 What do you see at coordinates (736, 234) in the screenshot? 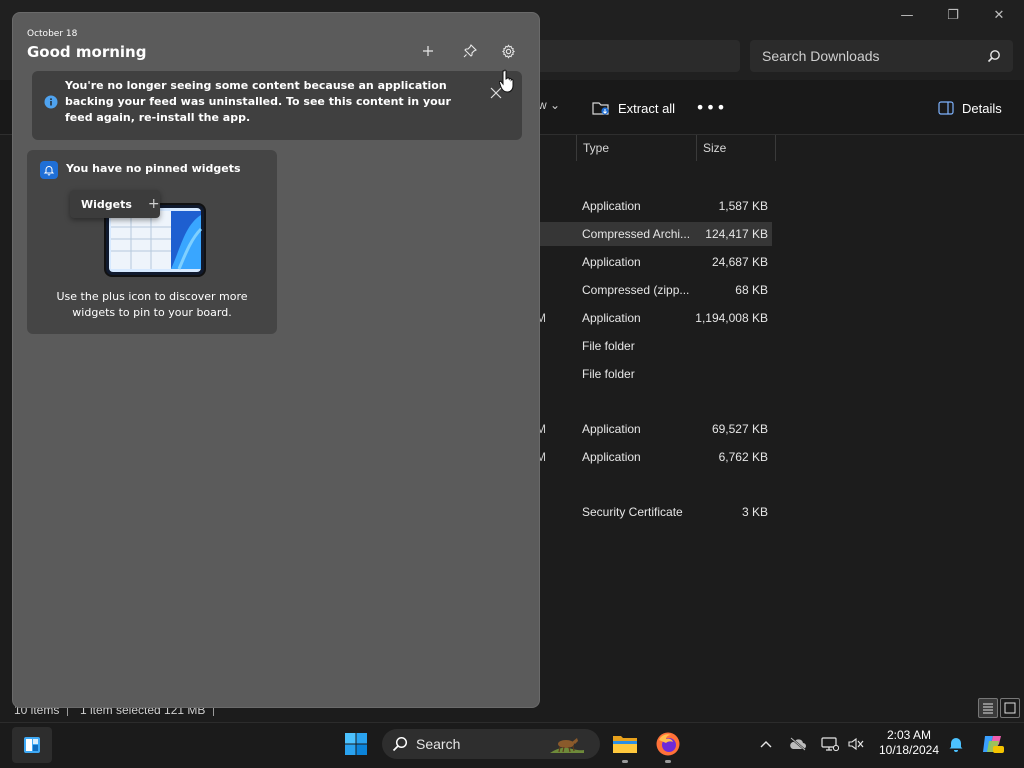
I see `file-size: 124,417 KB` at bounding box center [736, 234].